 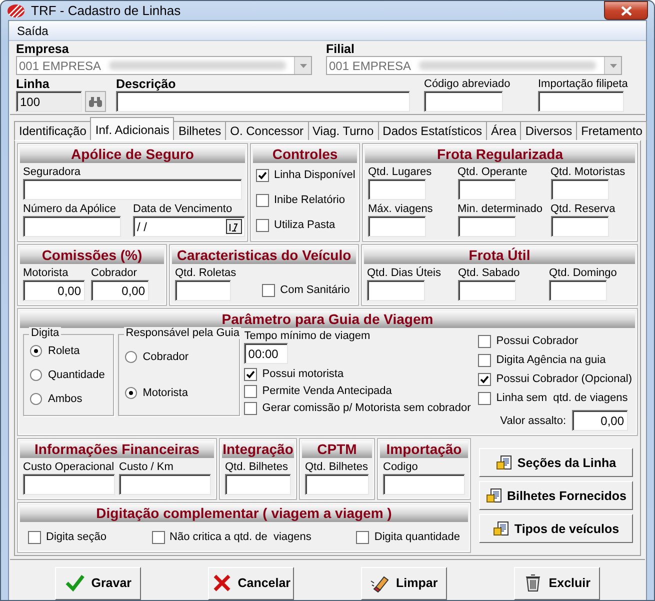 What do you see at coordinates (327, 319) in the screenshot?
I see `section-title: Parâmetro para Guia de Viagem` at bounding box center [327, 319].